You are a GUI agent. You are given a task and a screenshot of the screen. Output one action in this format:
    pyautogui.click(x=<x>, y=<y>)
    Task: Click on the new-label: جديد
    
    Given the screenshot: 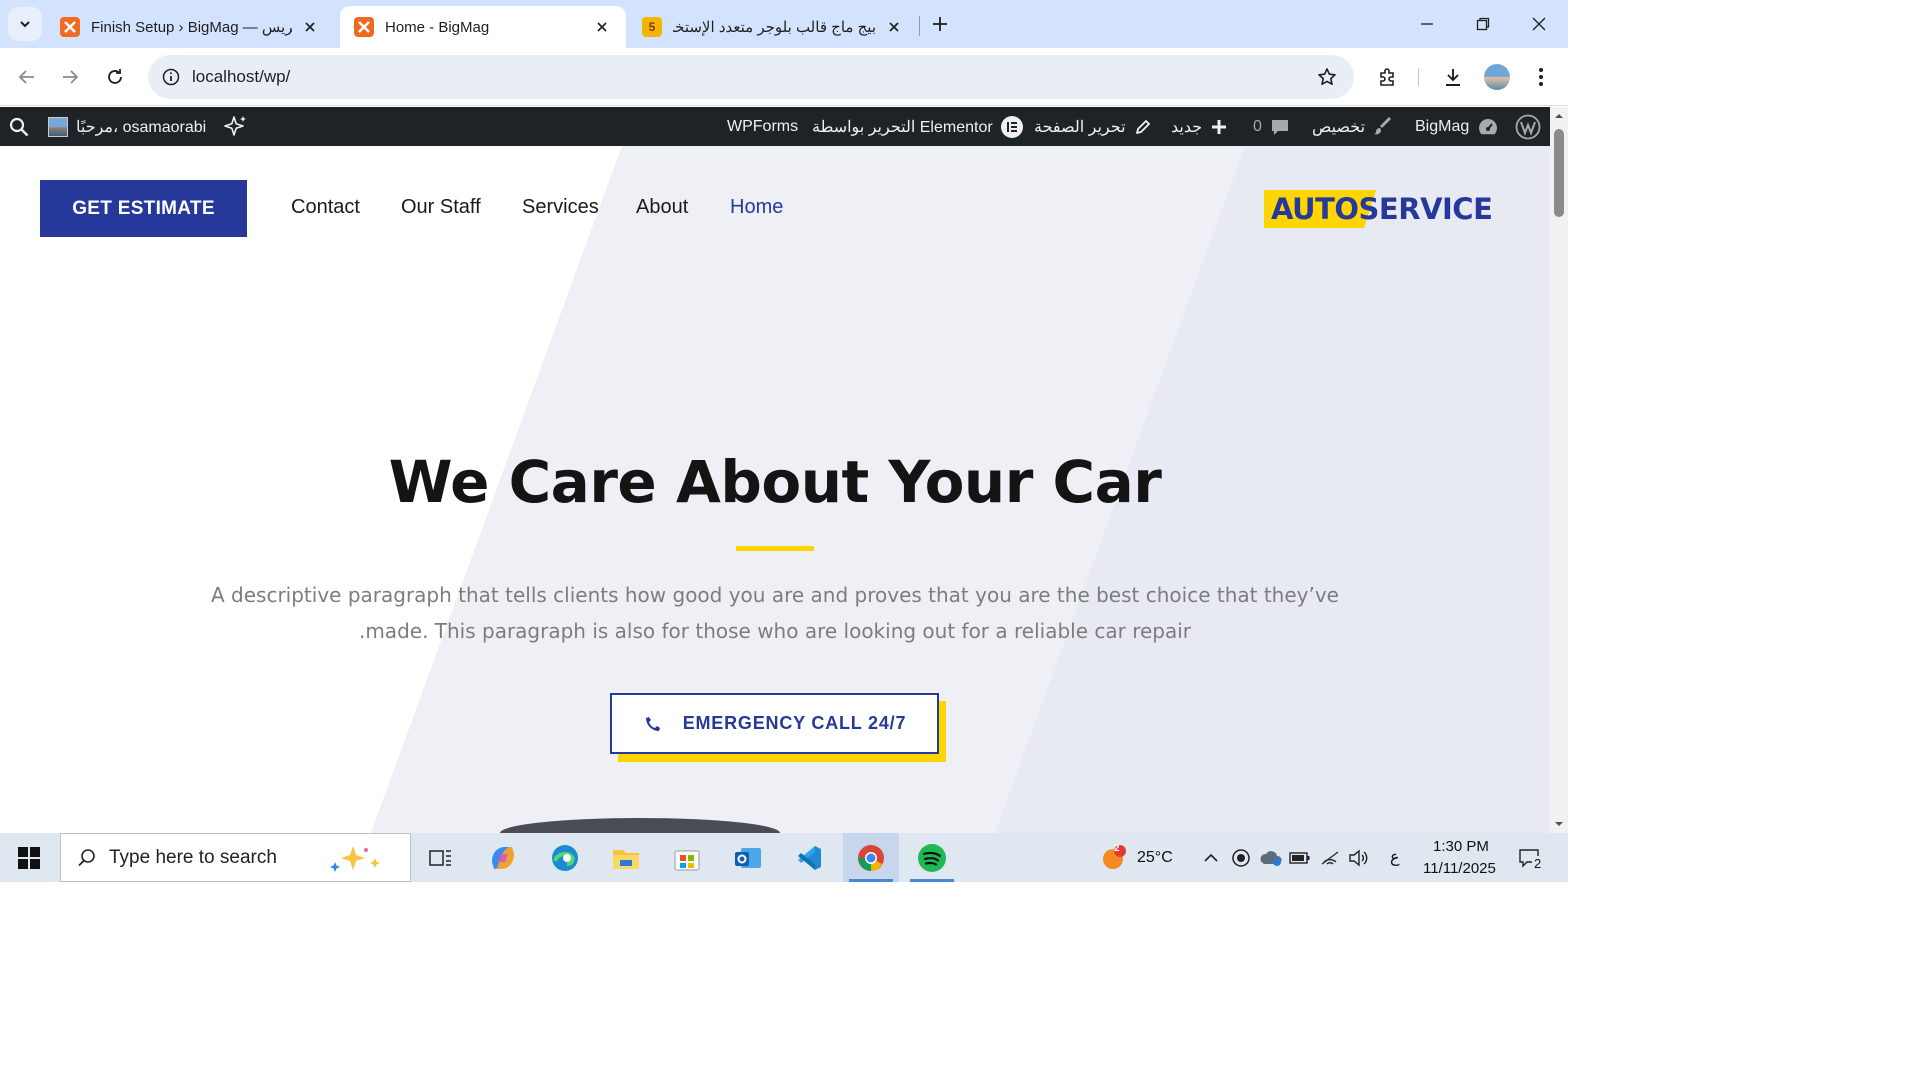 What is the action you would take?
    pyautogui.click(x=1187, y=127)
    